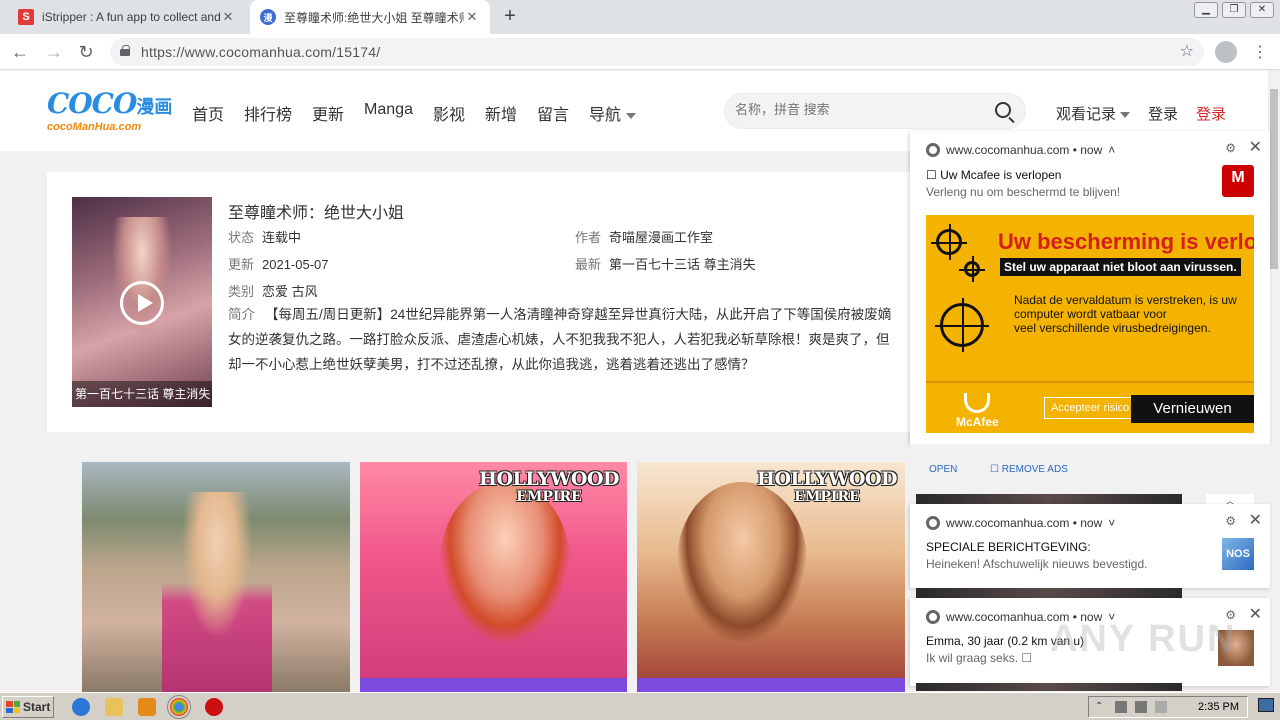 Image resolution: width=1280 pixels, height=720 pixels. I want to click on notification-title: ☐ Uw Mcafee is verlopen, so click(994, 175).